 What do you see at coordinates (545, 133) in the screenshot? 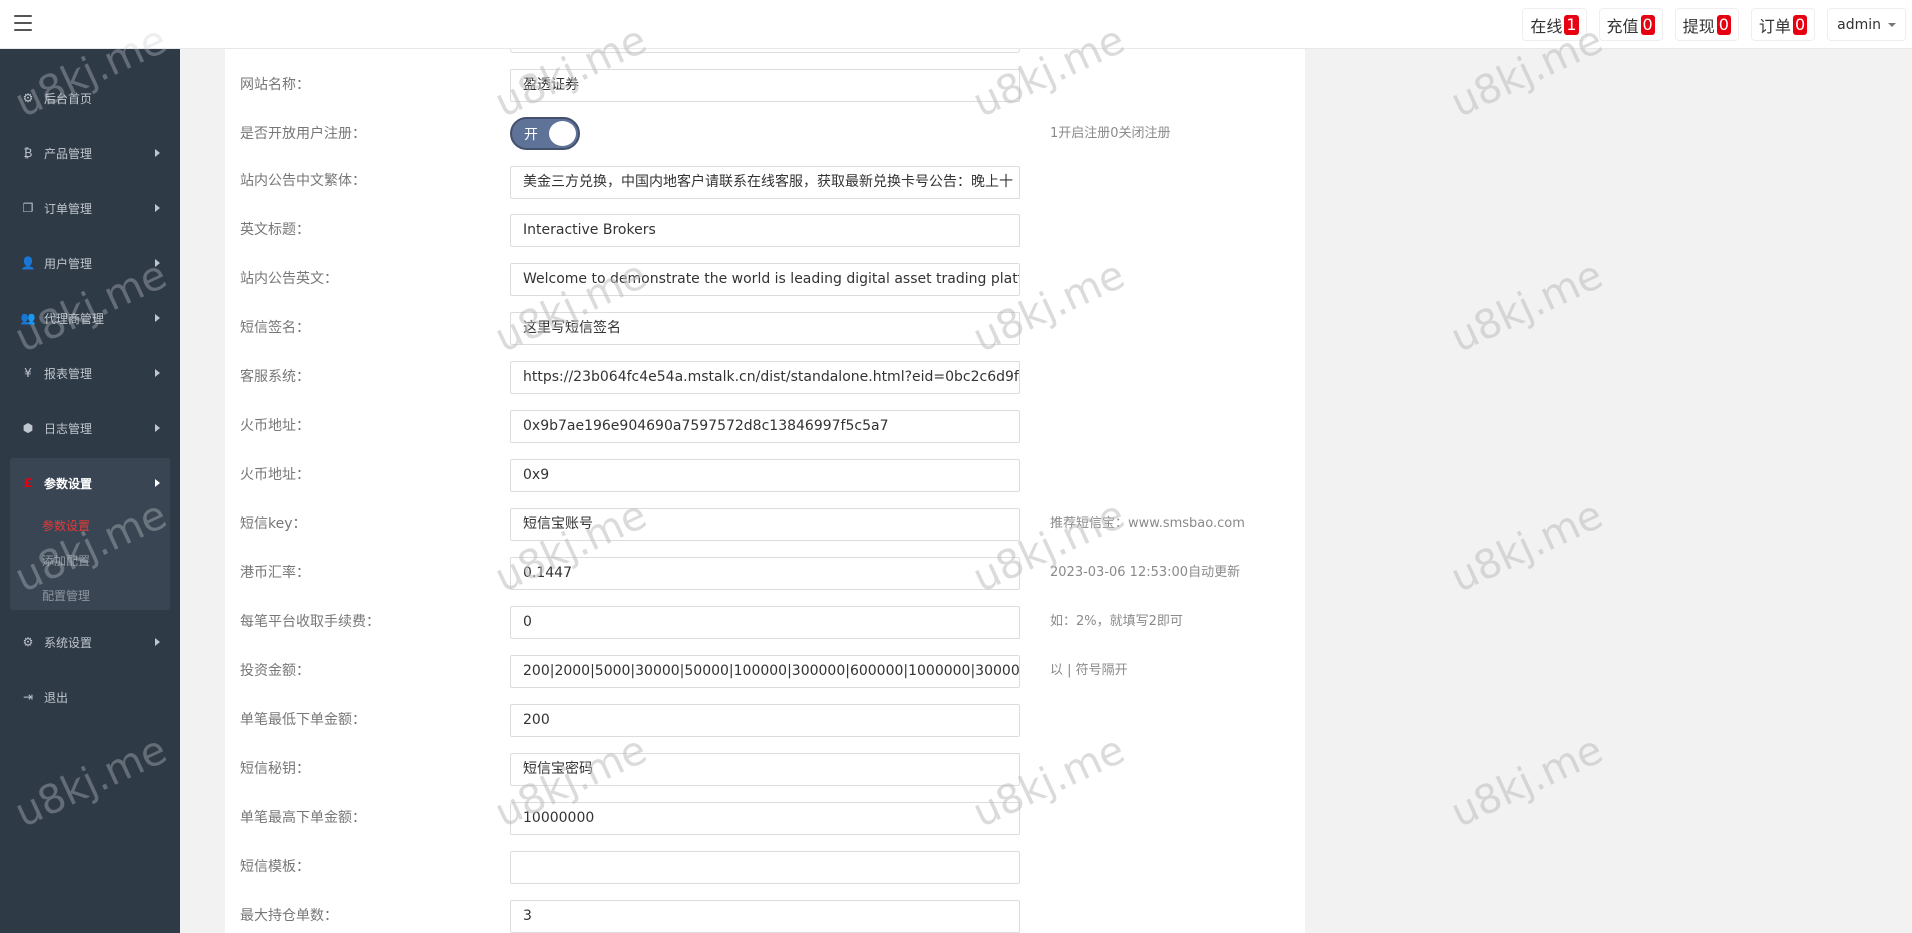
I see `registration-toggle: 开` at bounding box center [545, 133].